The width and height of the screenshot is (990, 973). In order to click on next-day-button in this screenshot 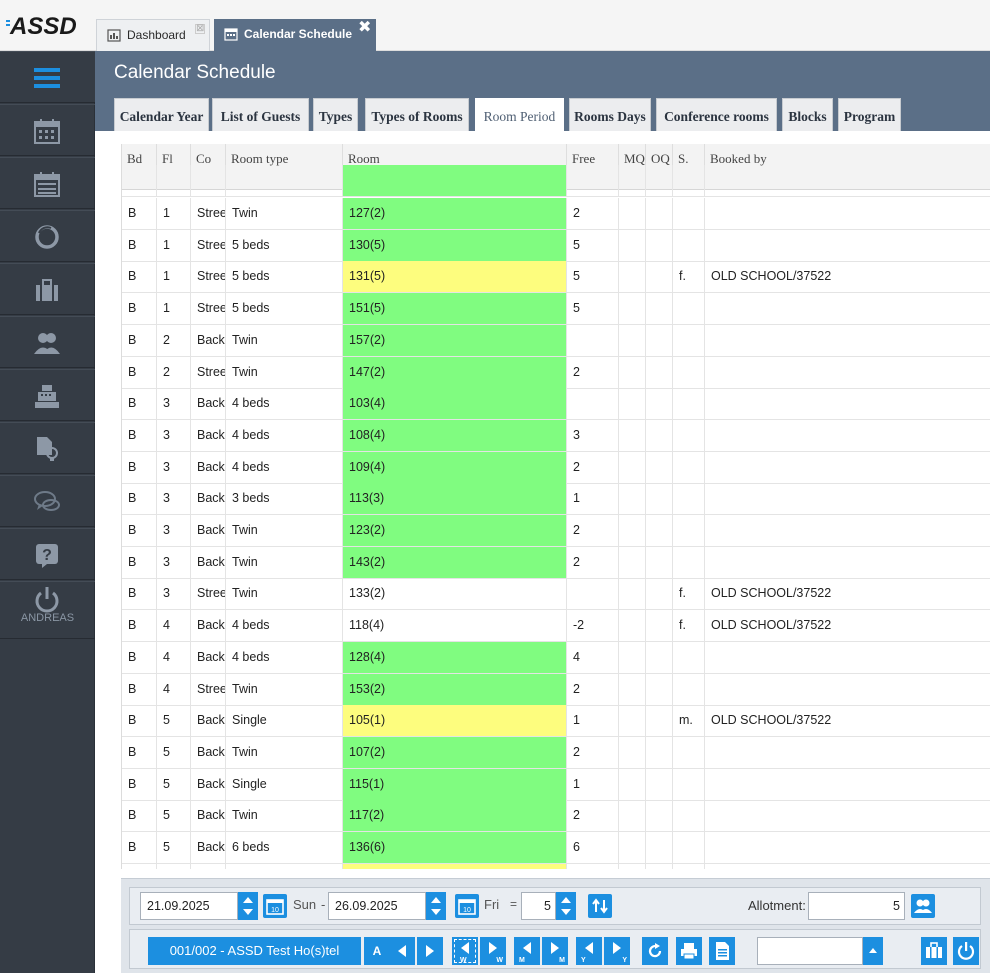, I will do `click(430, 951)`.